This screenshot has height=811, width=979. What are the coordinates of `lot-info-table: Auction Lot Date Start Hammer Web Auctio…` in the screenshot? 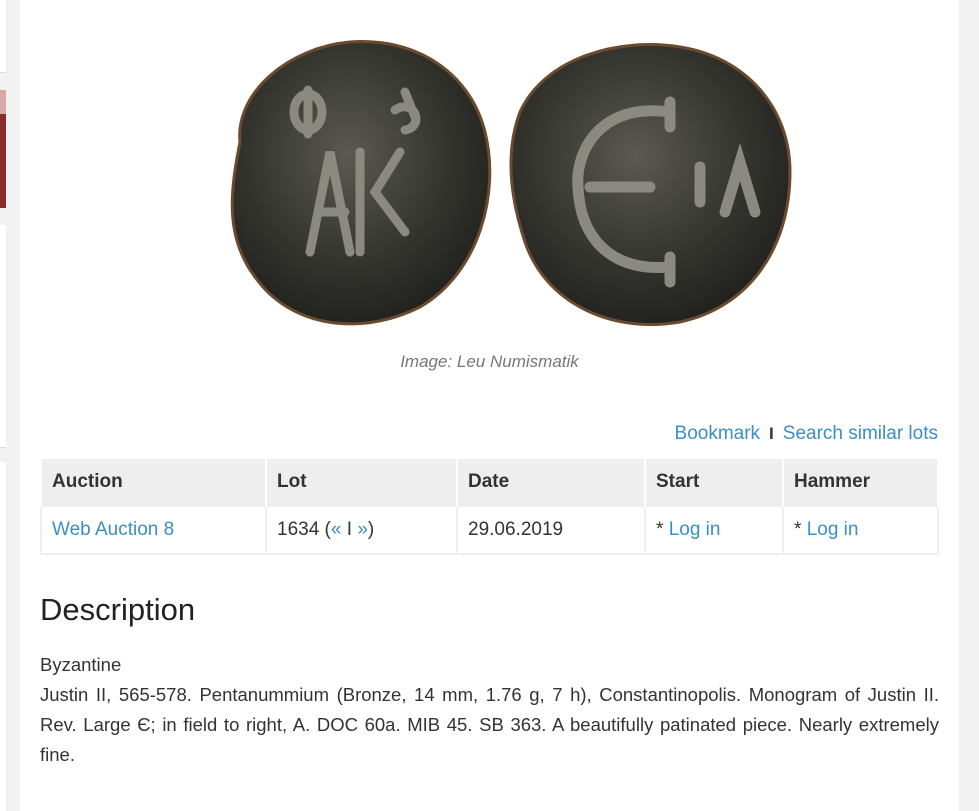 It's located at (489, 506).